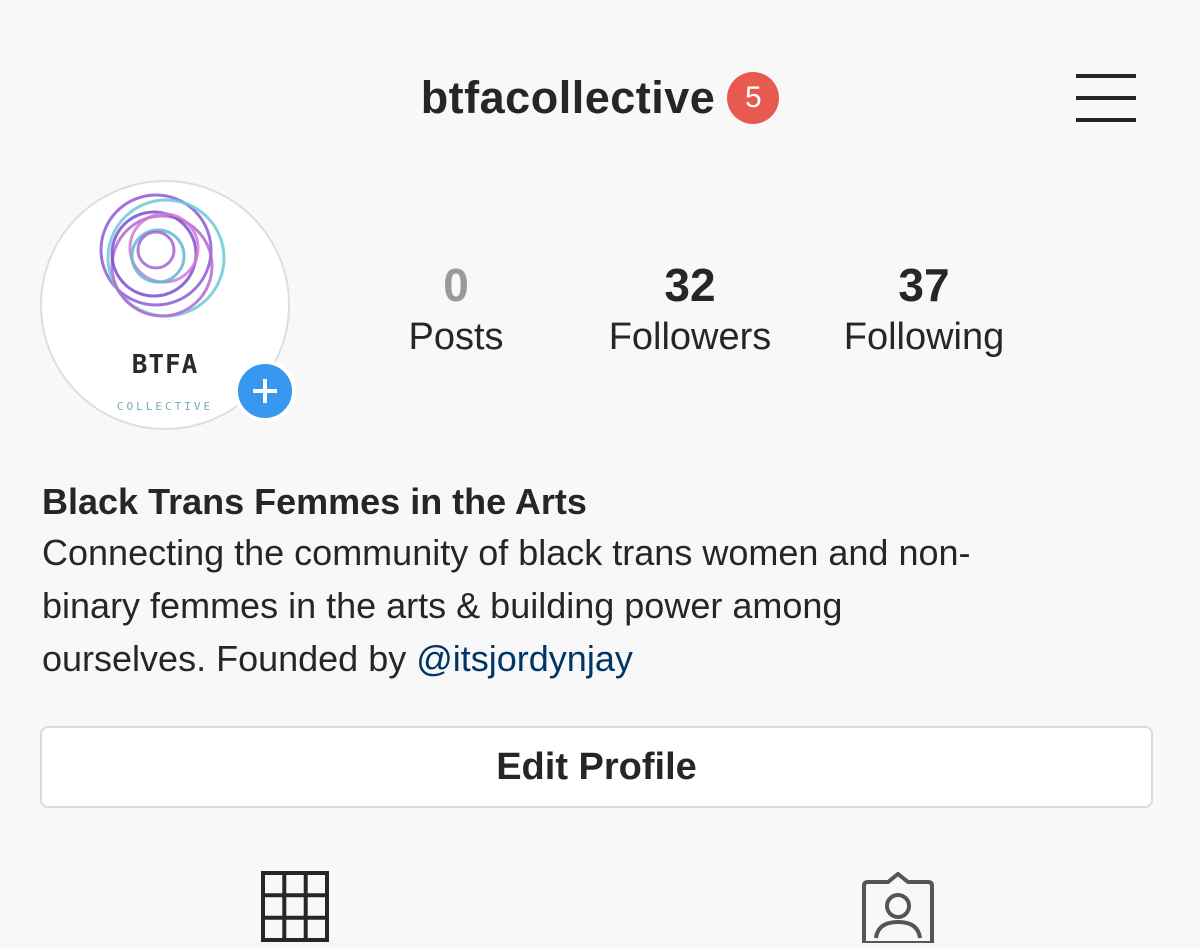 This screenshot has width=1200, height=948. I want to click on profile-header: btfacollective 5, so click(600, 105).